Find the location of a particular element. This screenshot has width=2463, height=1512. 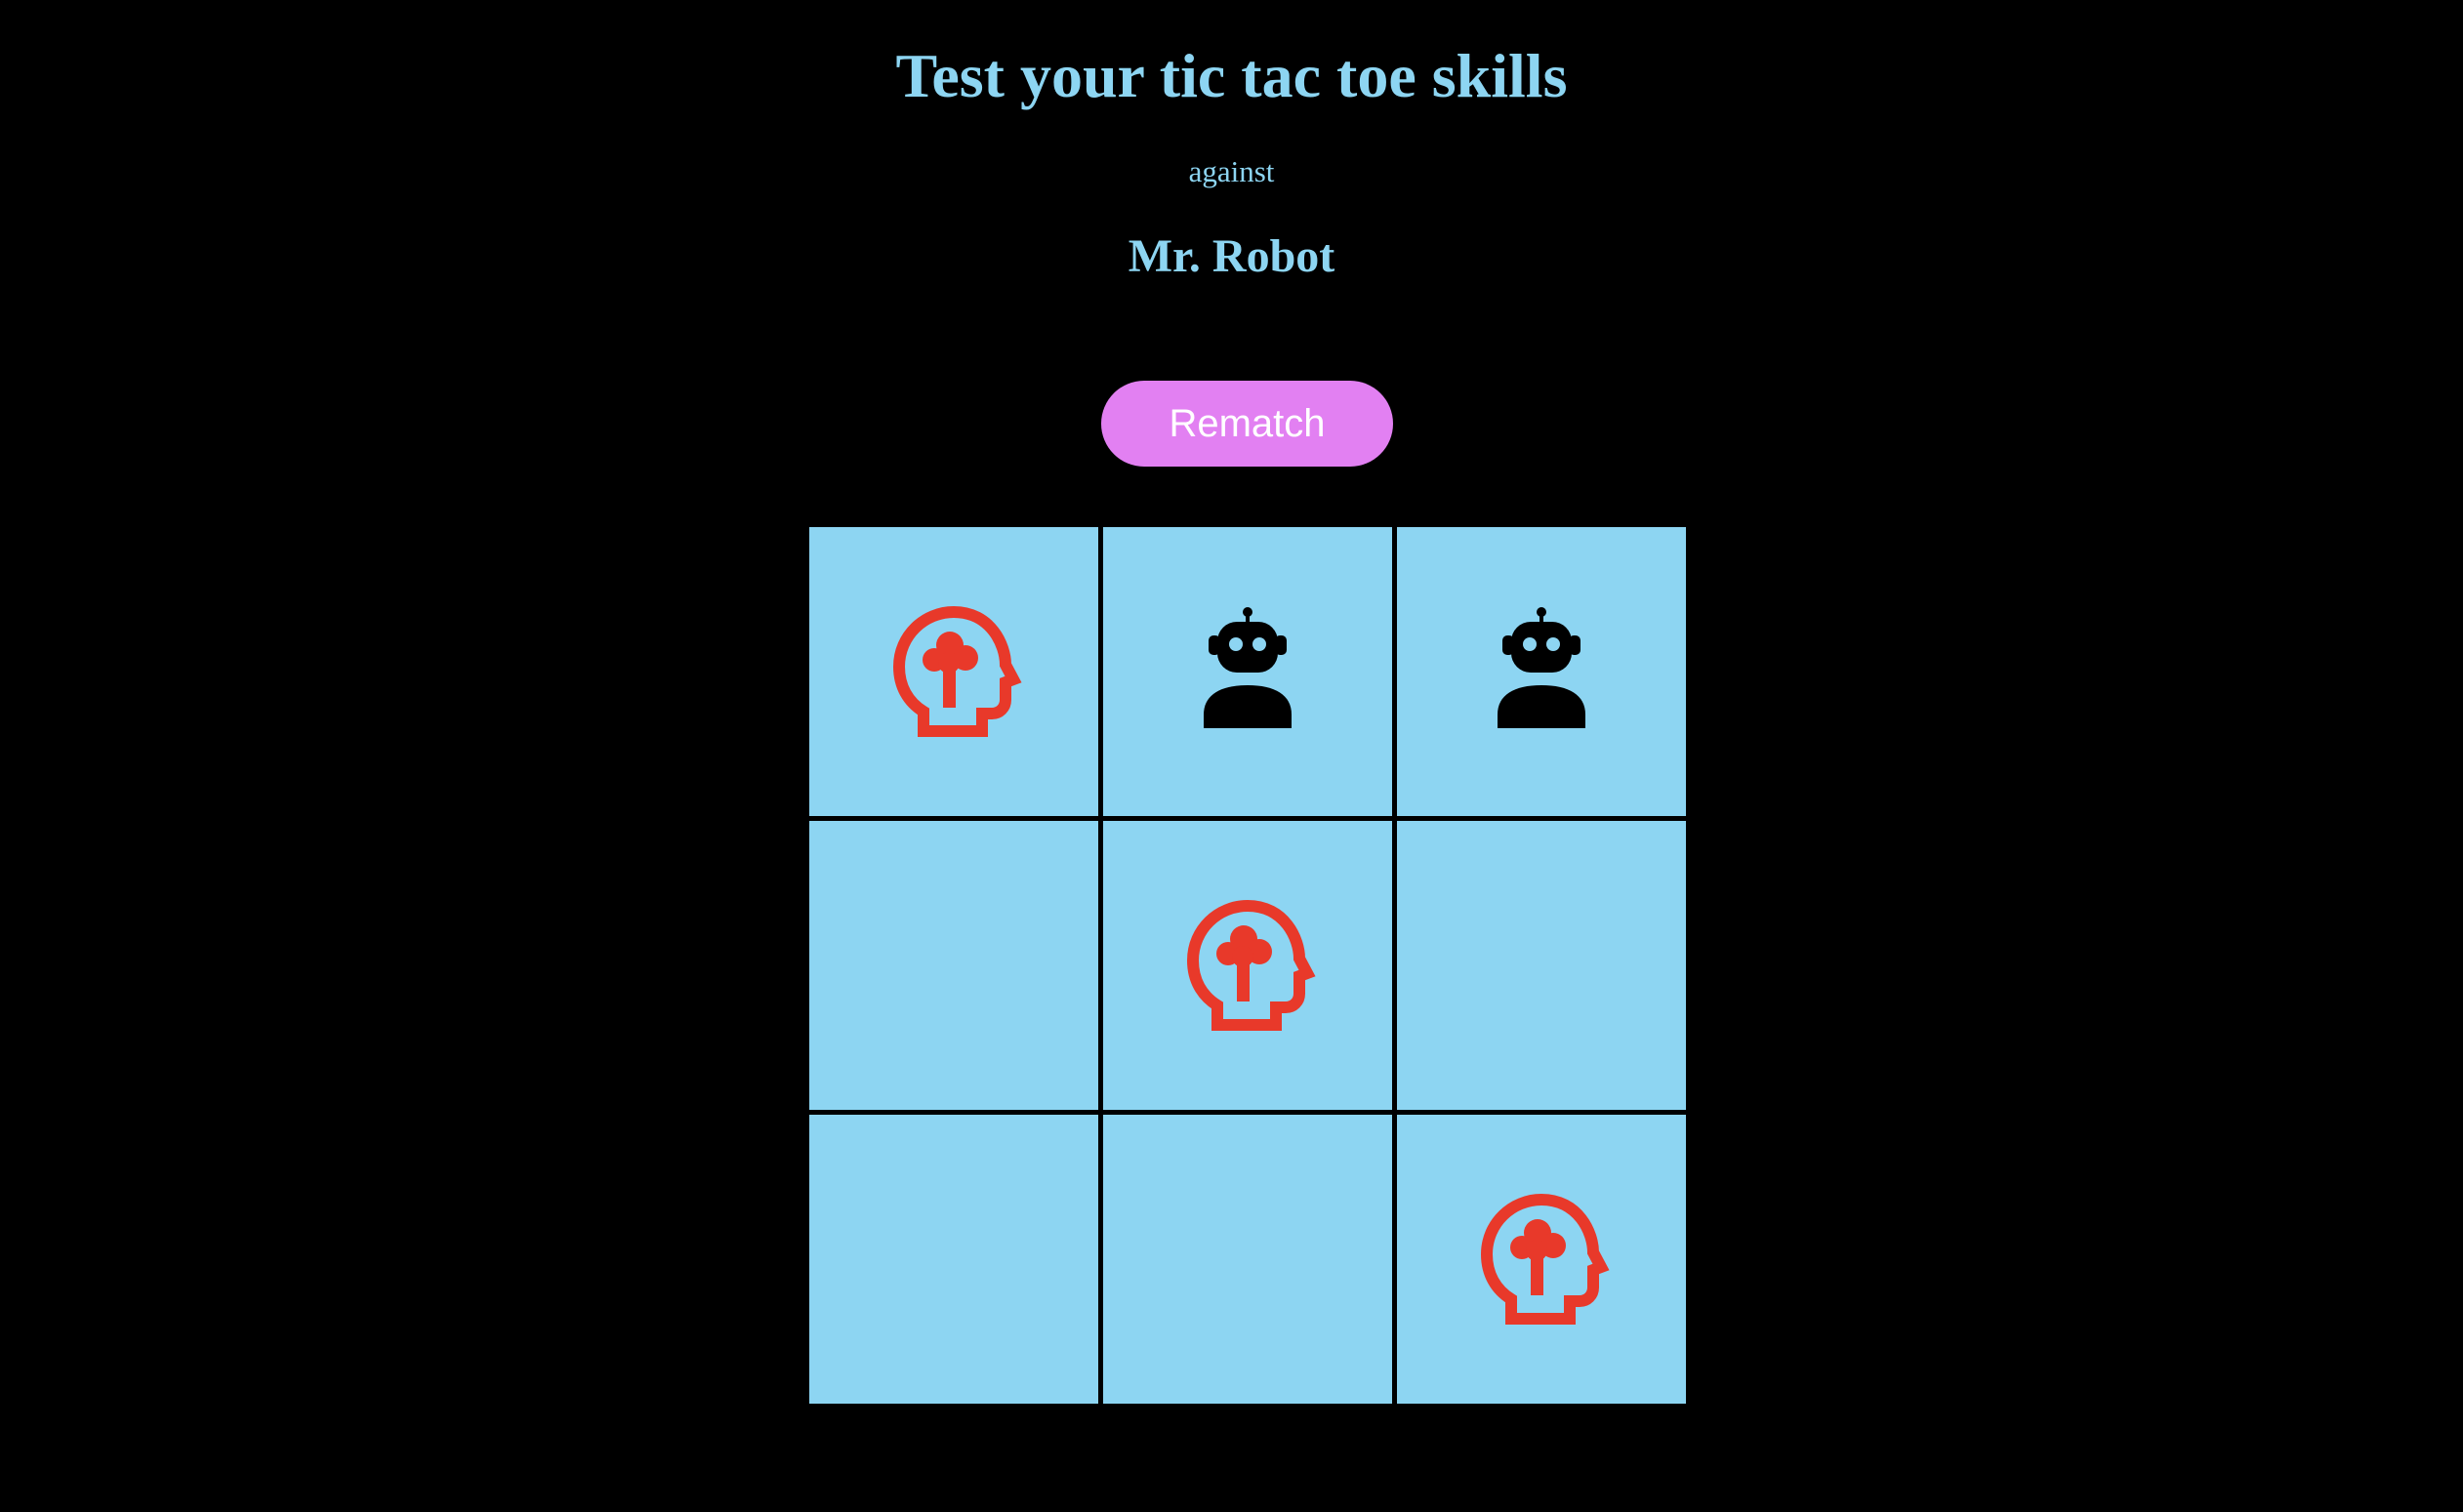

opponent-name: Mr. Robot is located at coordinates (1231, 256).